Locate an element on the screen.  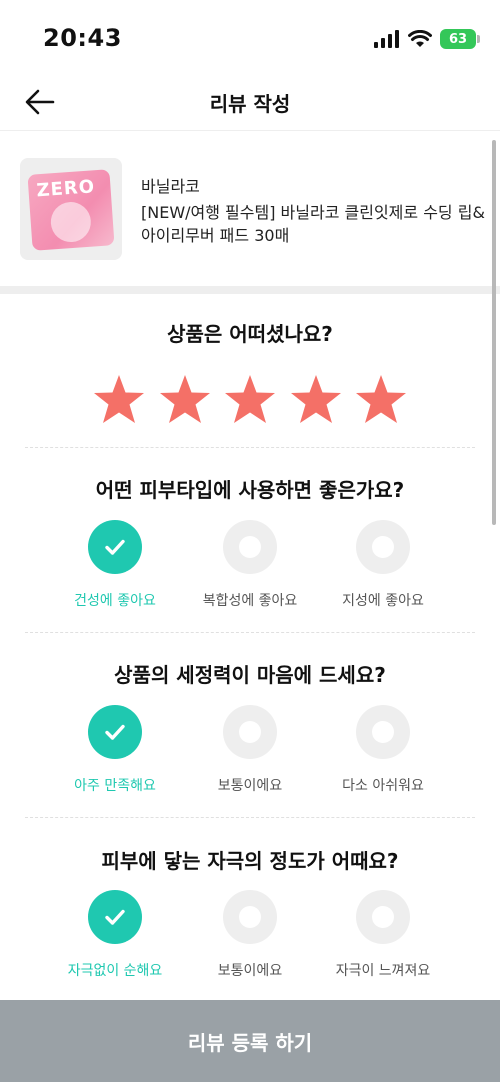
page-title: 리뷰 작성 is located at coordinates (250, 104).